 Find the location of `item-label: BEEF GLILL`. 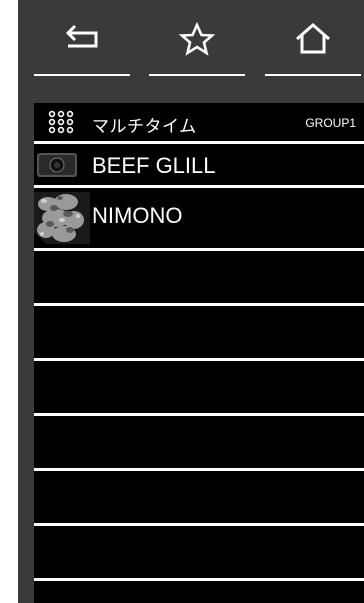

item-label: BEEF GLILL is located at coordinates (154, 165).